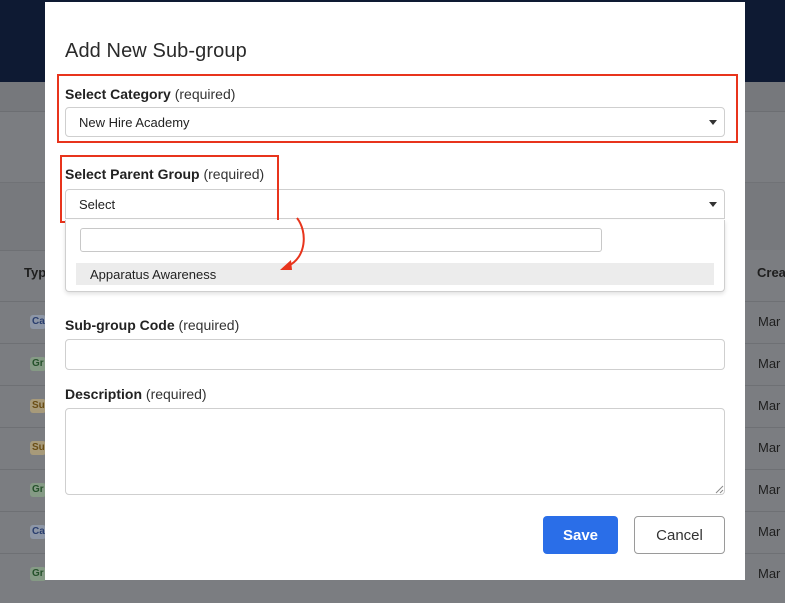 This screenshot has height=603, width=785. I want to click on category-required-text: (required), so click(205, 94).